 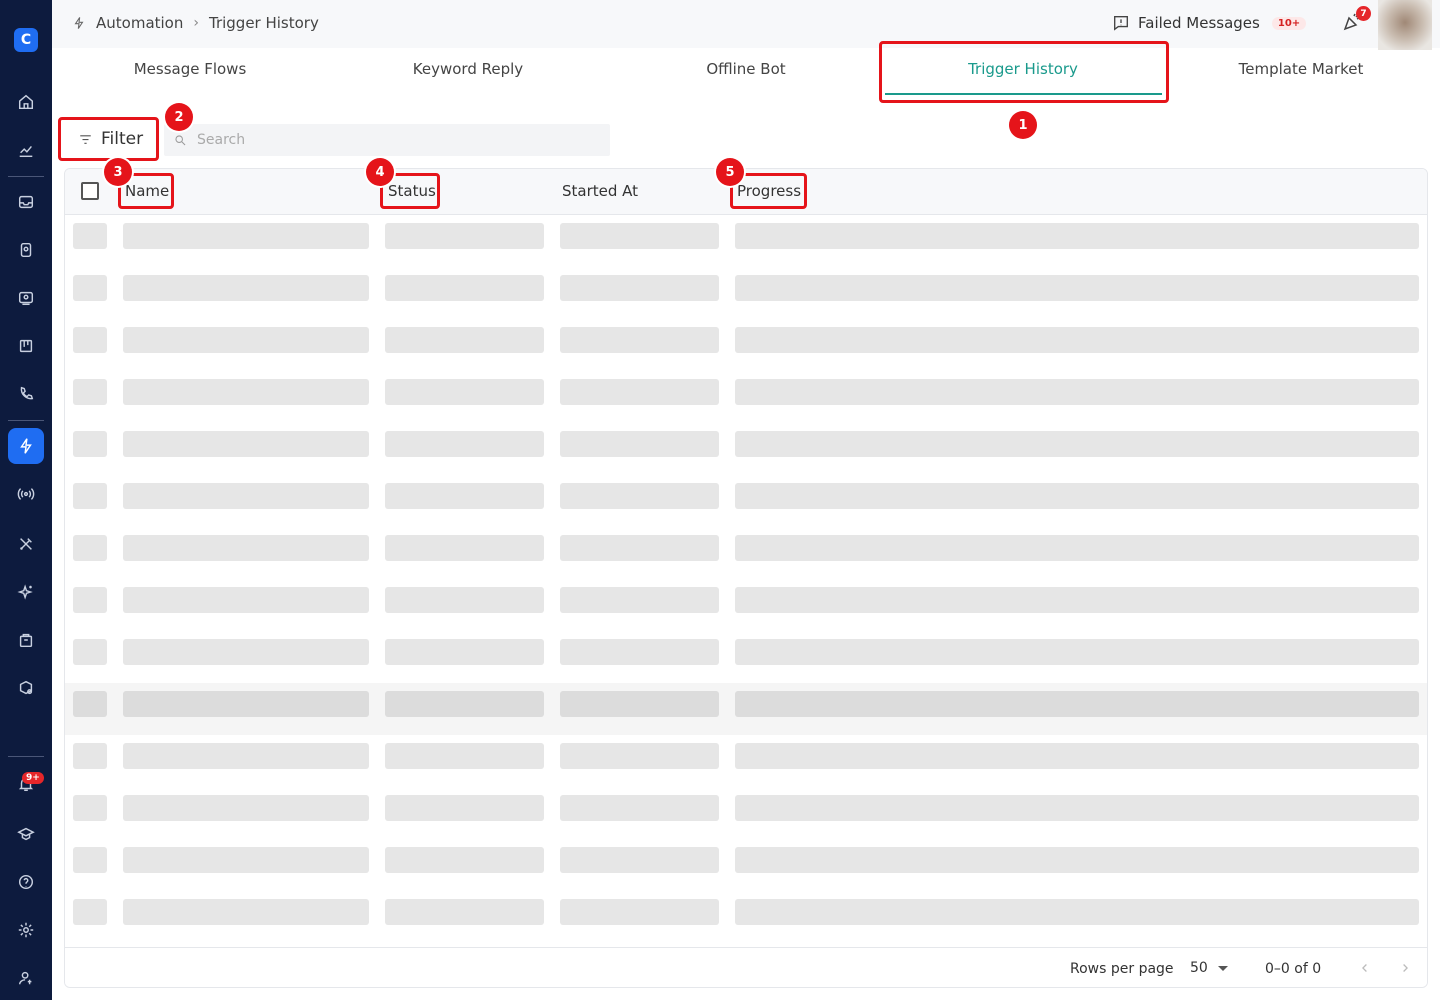 What do you see at coordinates (26, 592) in the screenshot?
I see `ai-icon` at bounding box center [26, 592].